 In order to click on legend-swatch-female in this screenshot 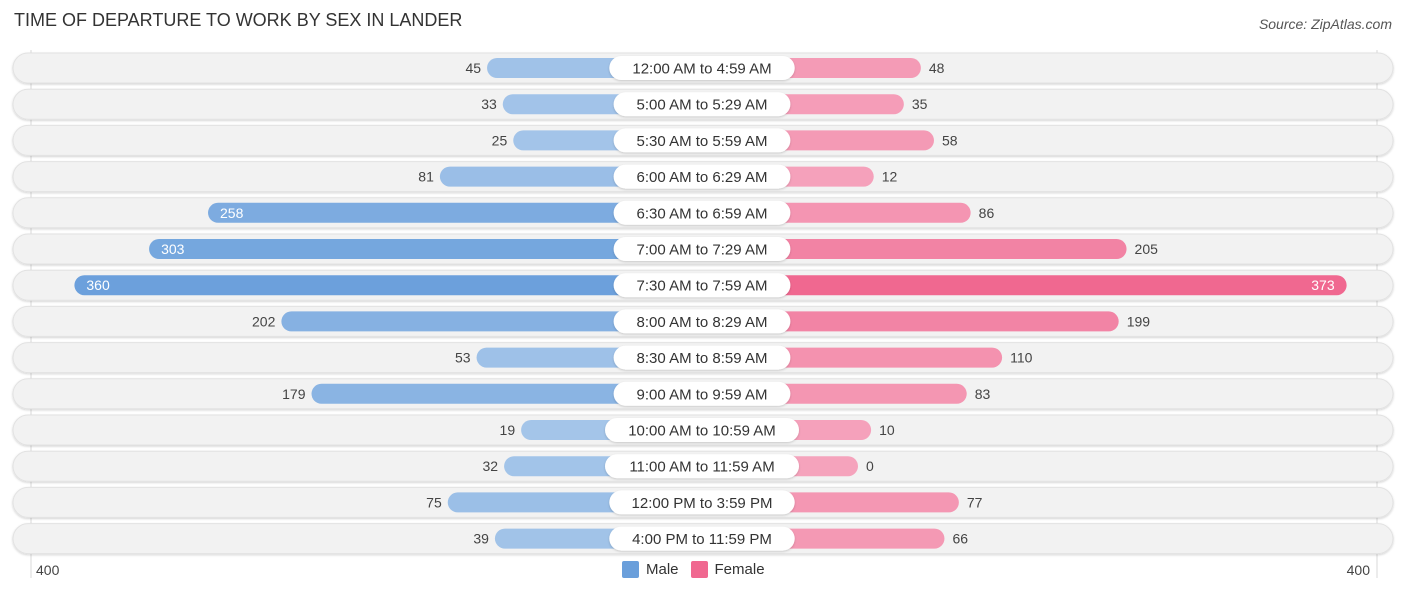, I will do `click(699, 569)`.